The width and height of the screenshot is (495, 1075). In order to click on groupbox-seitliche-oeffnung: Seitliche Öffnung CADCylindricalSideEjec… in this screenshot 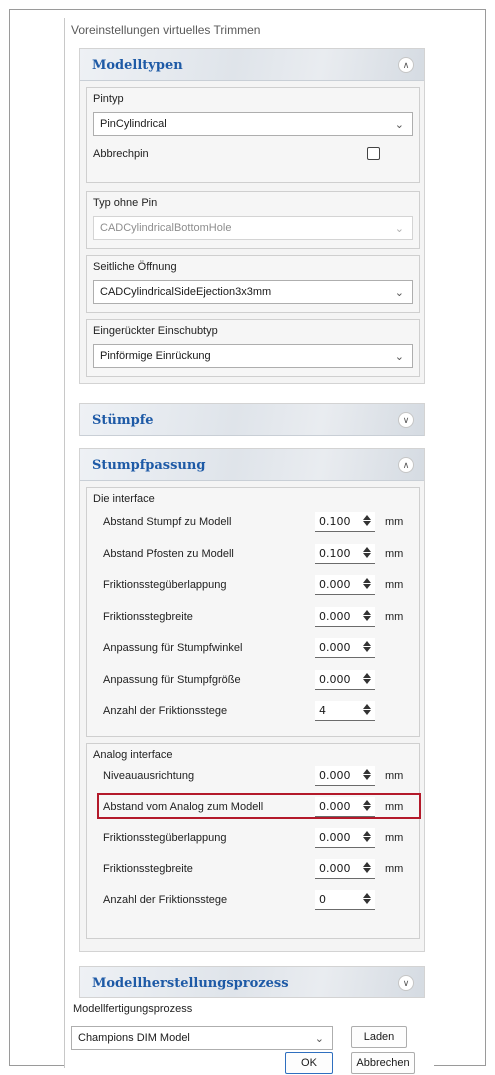, I will do `click(253, 284)`.